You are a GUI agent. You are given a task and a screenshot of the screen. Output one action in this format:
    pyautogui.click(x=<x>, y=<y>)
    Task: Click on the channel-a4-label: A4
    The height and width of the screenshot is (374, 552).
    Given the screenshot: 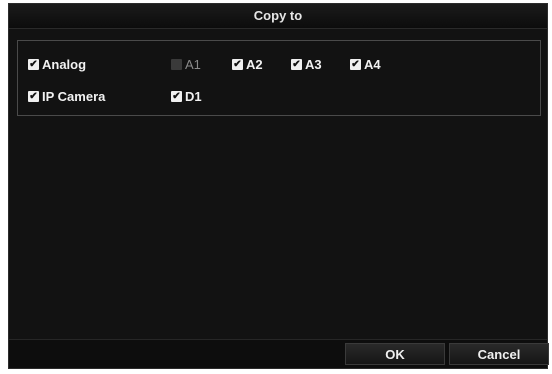 What is the action you would take?
    pyautogui.click(x=372, y=64)
    